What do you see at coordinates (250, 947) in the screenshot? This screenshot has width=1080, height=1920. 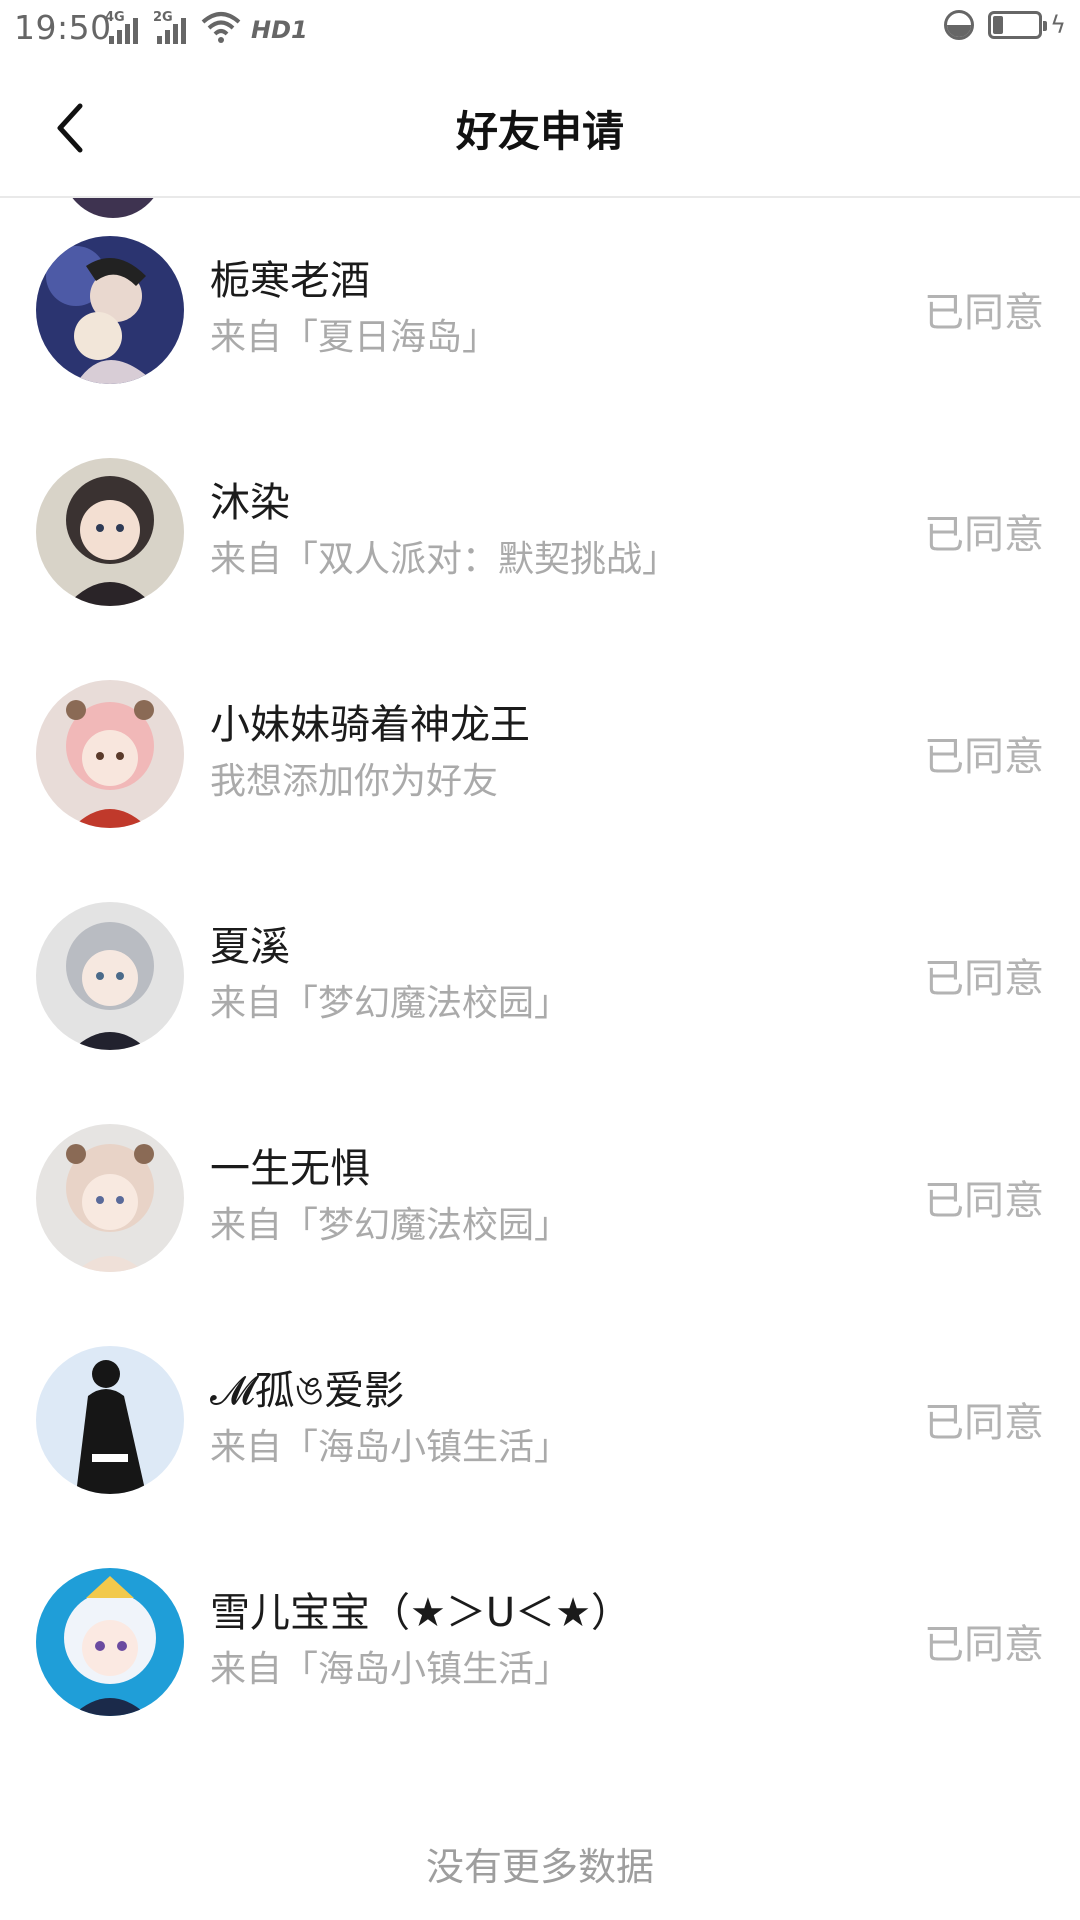 I see `requester-name: 夏溪` at bounding box center [250, 947].